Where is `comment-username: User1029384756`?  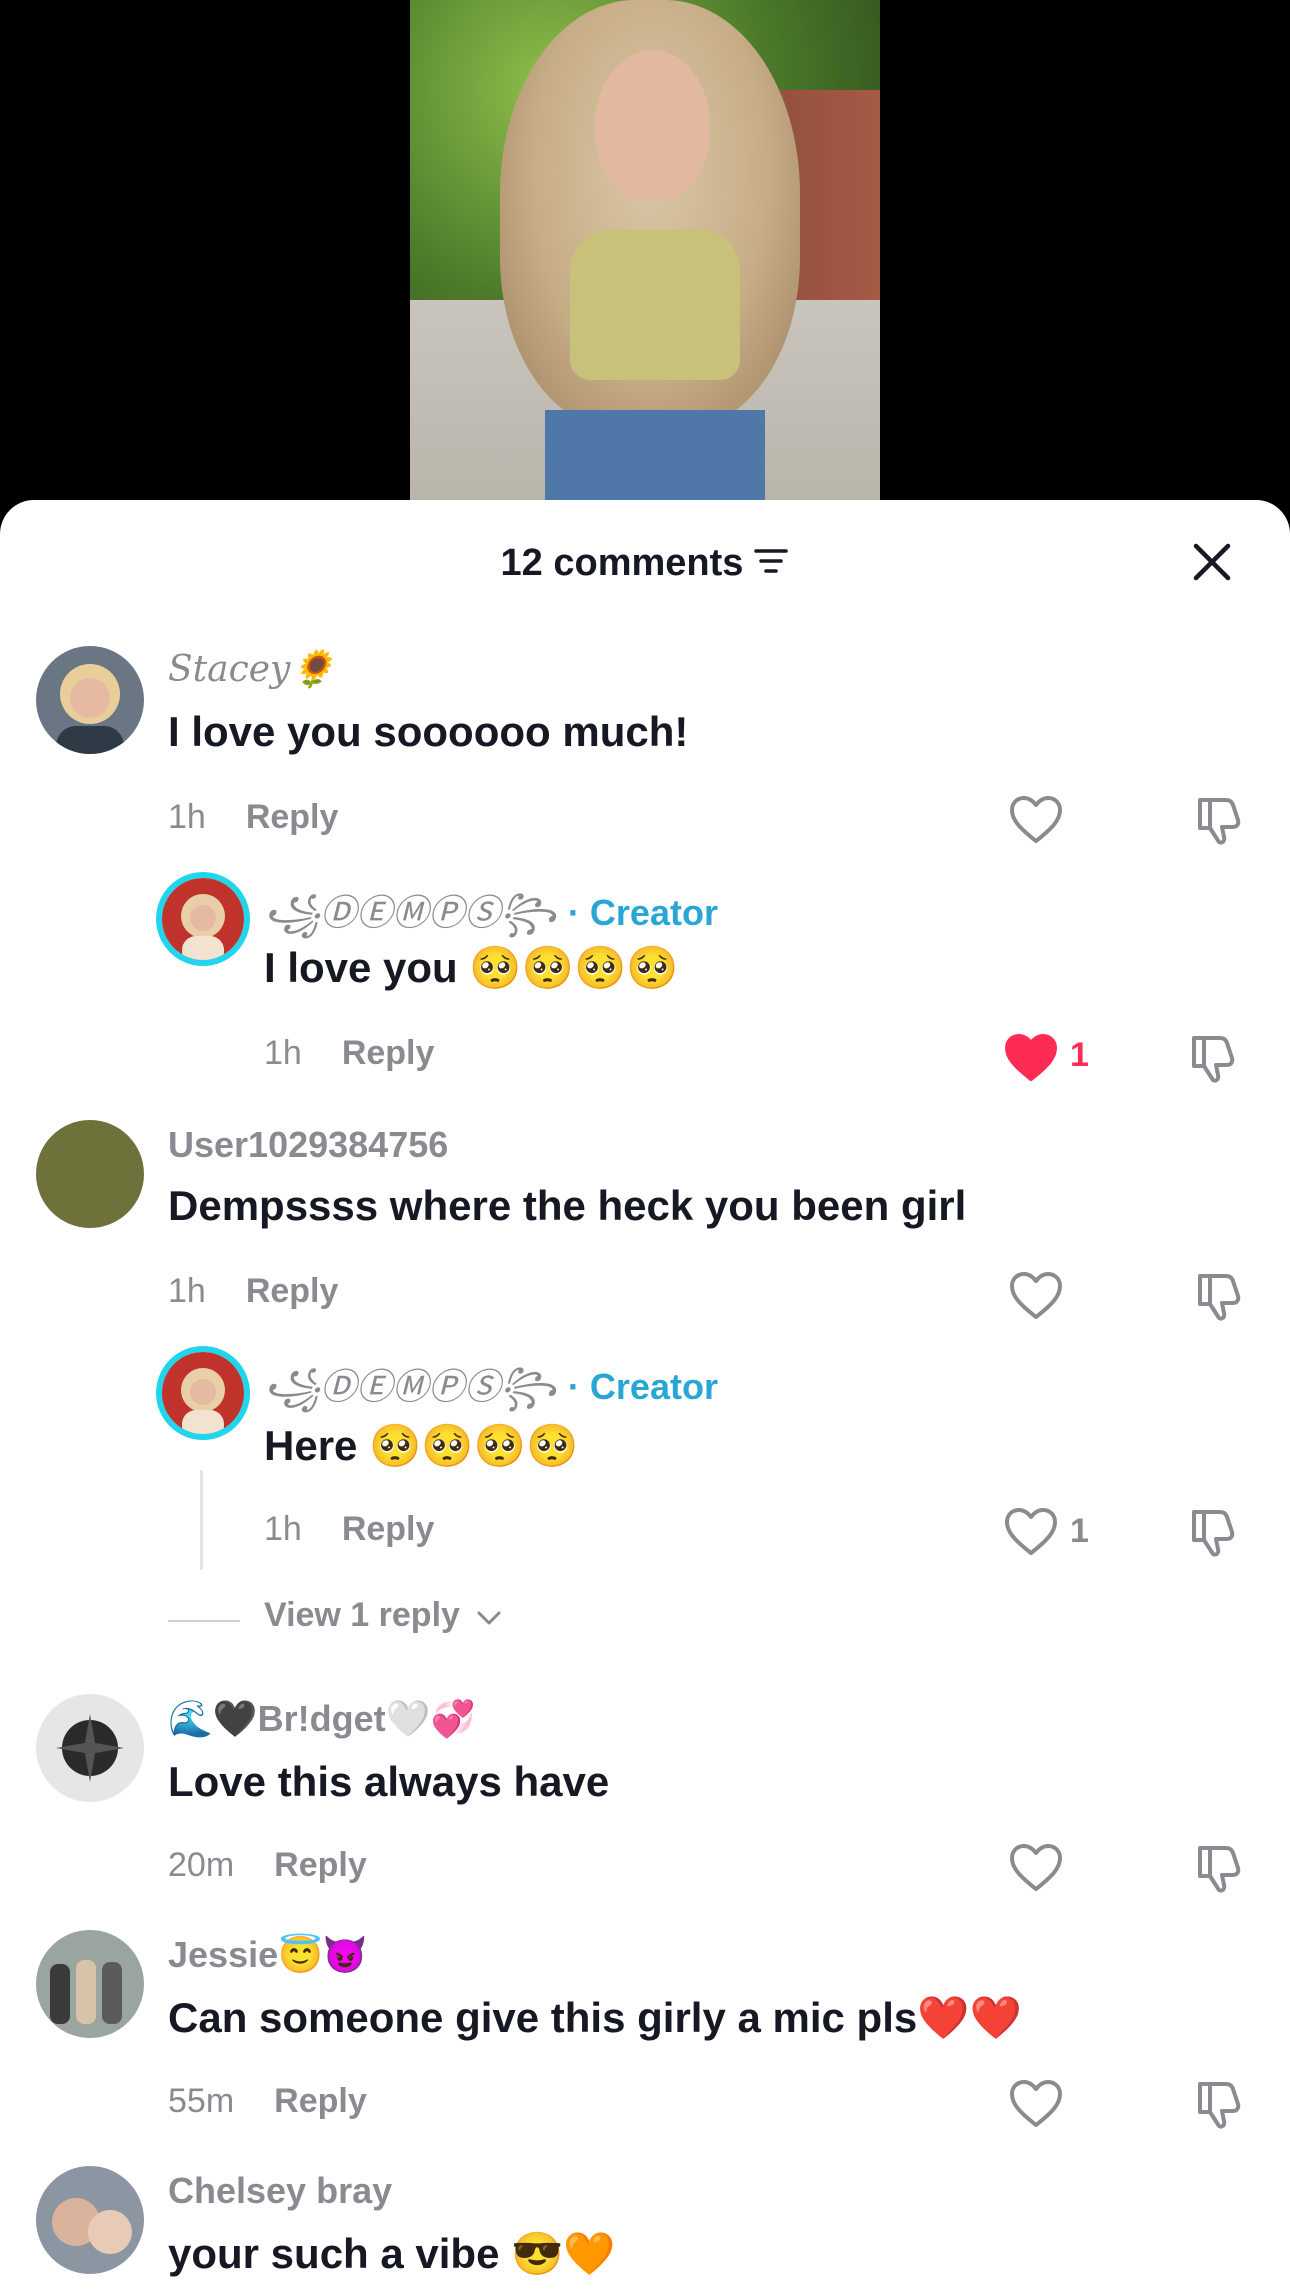 comment-username: User1029384756 is located at coordinates (308, 1145).